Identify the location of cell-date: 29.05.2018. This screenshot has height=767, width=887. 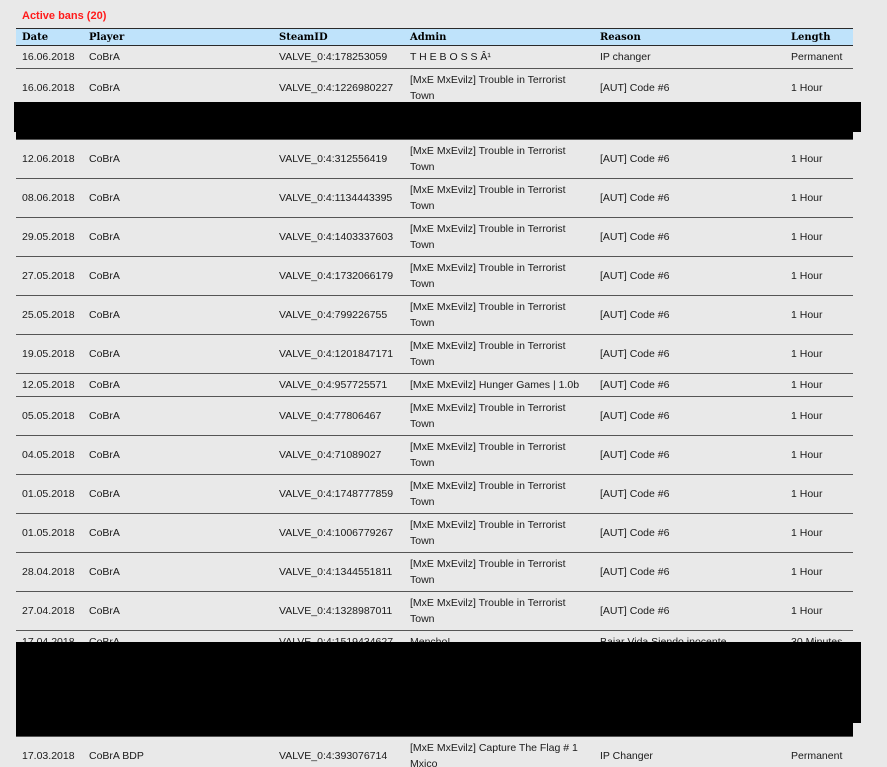
(49, 237).